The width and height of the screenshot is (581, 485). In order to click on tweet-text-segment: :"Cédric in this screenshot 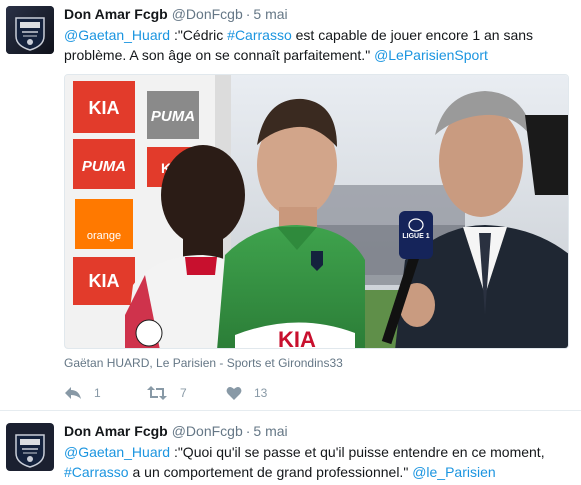, I will do `click(199, 35)`.